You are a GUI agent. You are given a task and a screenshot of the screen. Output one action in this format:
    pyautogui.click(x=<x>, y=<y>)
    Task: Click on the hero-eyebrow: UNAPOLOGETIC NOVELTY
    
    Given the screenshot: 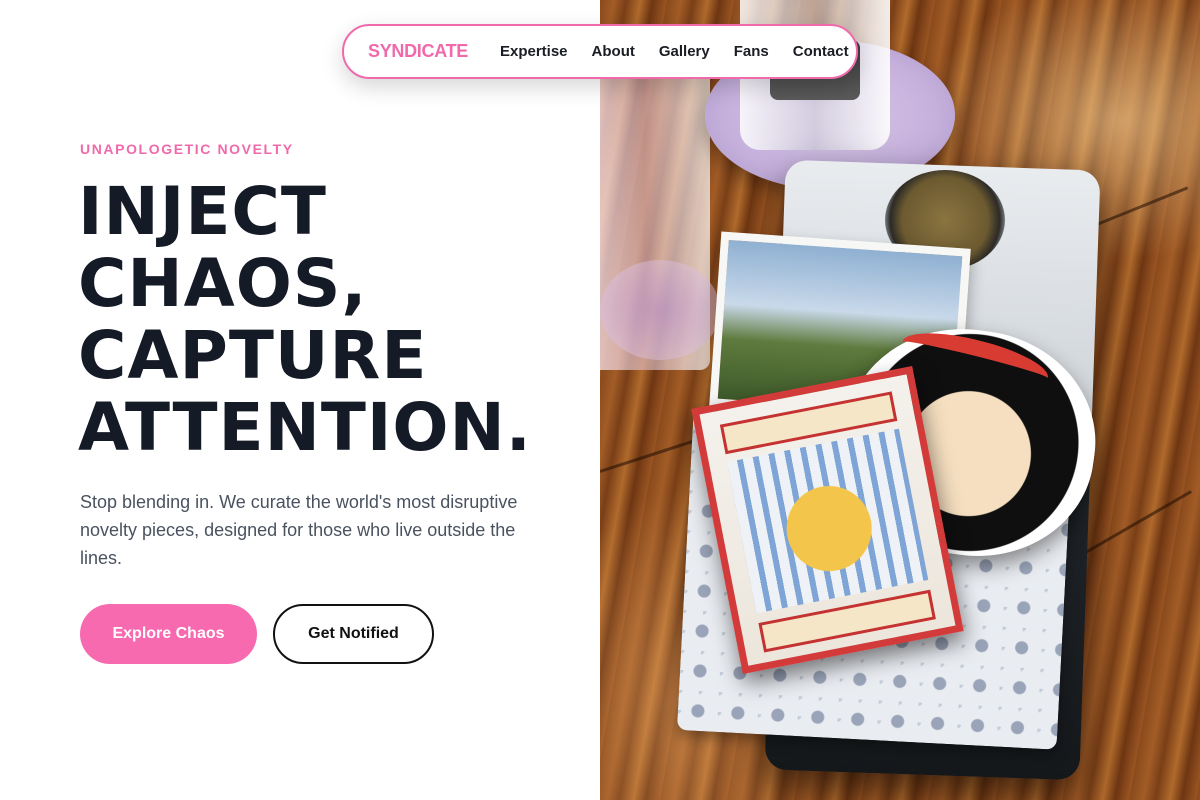 What is the action you would take?
    pyautogui.click(x=187, y=149)
    